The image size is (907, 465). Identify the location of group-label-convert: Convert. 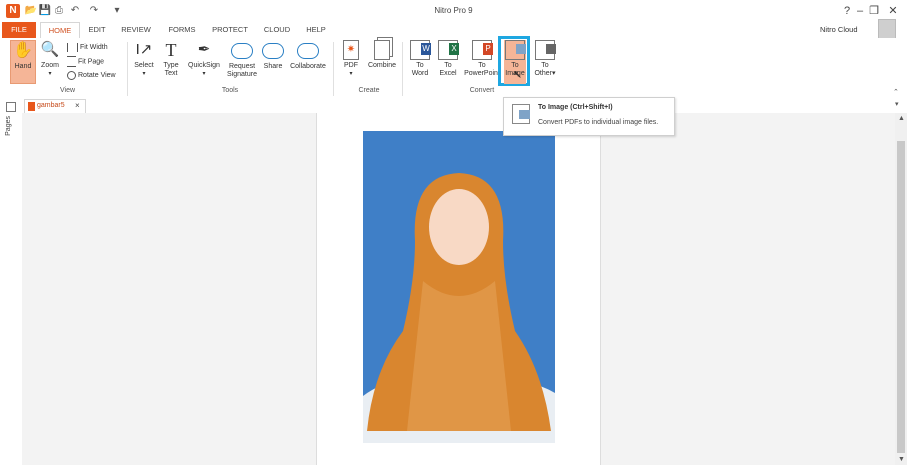
(482, 90).